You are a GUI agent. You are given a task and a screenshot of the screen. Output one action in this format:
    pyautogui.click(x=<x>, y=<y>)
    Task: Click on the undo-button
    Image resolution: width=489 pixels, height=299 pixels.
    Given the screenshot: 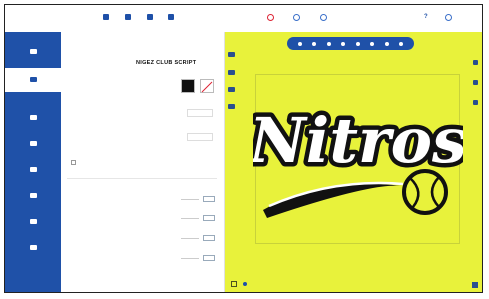 What is the action you would take?
    pyautogui.click(x=271, y=17)
    